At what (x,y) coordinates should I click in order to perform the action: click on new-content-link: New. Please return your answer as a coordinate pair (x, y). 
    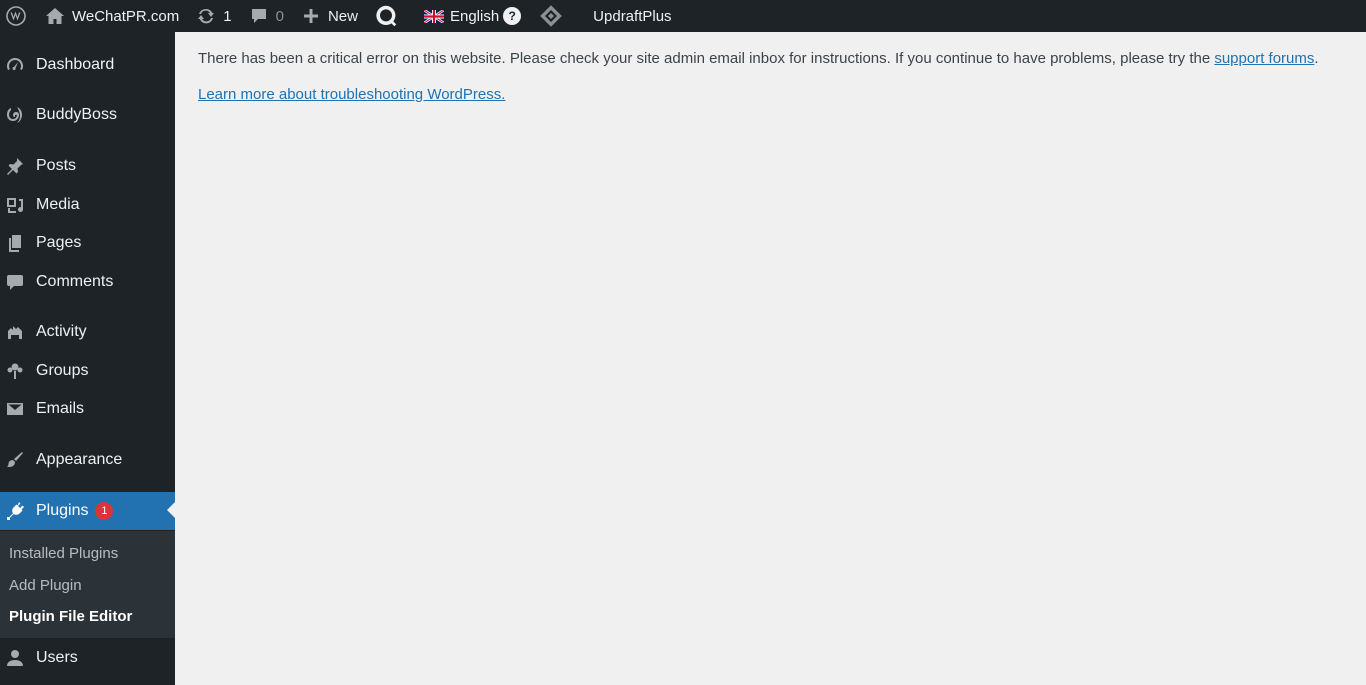
    Looking at the image, I should click on (329, 16).